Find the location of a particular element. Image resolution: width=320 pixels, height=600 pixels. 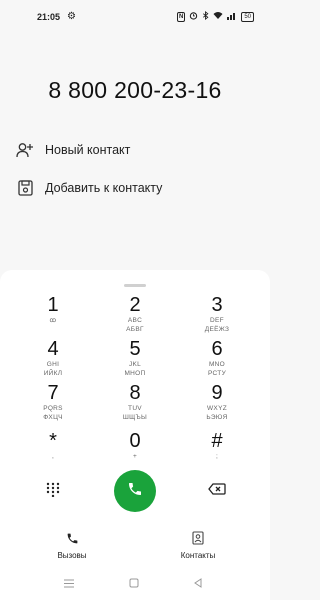

key-5: 5 JKL МНОП is located at coordinates (135, 363).